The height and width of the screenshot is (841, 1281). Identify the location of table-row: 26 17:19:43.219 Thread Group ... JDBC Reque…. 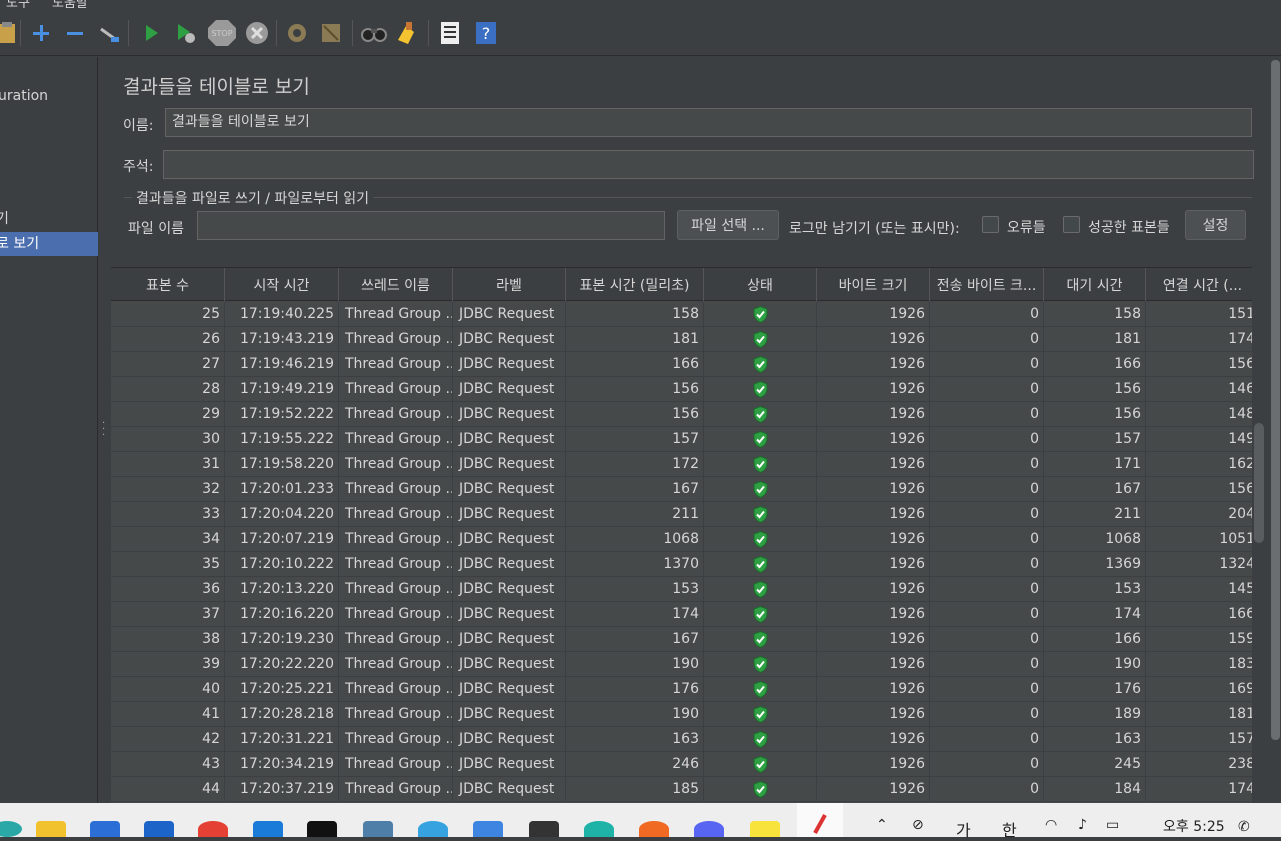
(685, 339).